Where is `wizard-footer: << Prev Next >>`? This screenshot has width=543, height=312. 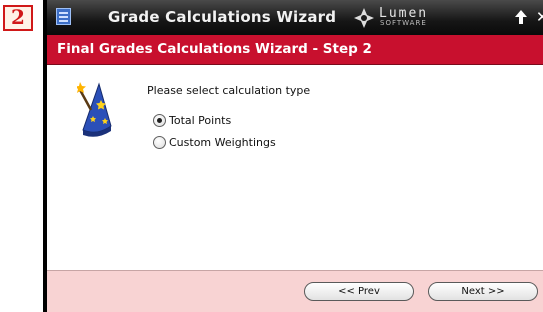 wizard-footer: << Prev Next >> is located at coordinates (295, 291).